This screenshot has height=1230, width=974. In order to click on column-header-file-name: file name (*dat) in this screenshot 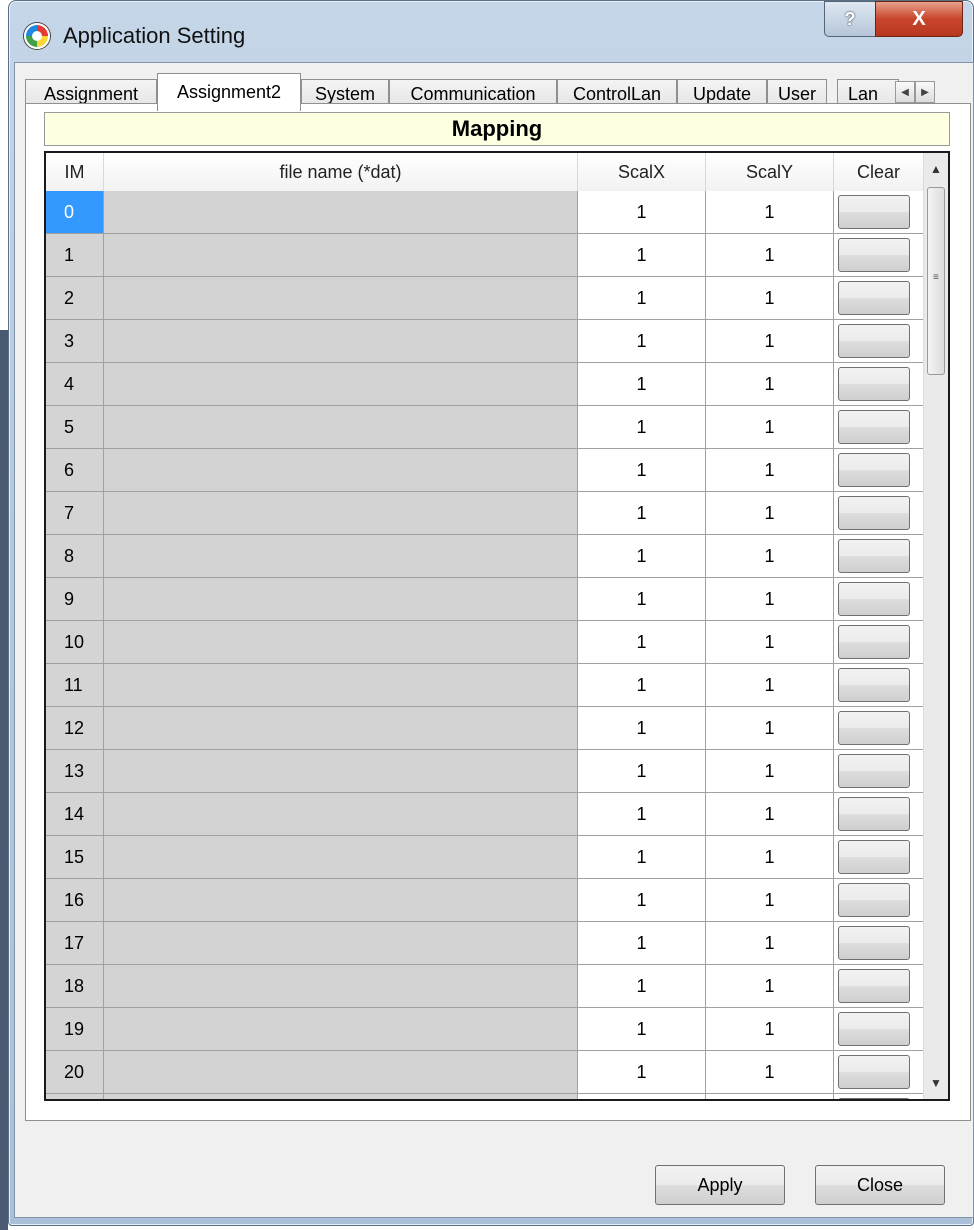, I will do `click(341, 172)`.